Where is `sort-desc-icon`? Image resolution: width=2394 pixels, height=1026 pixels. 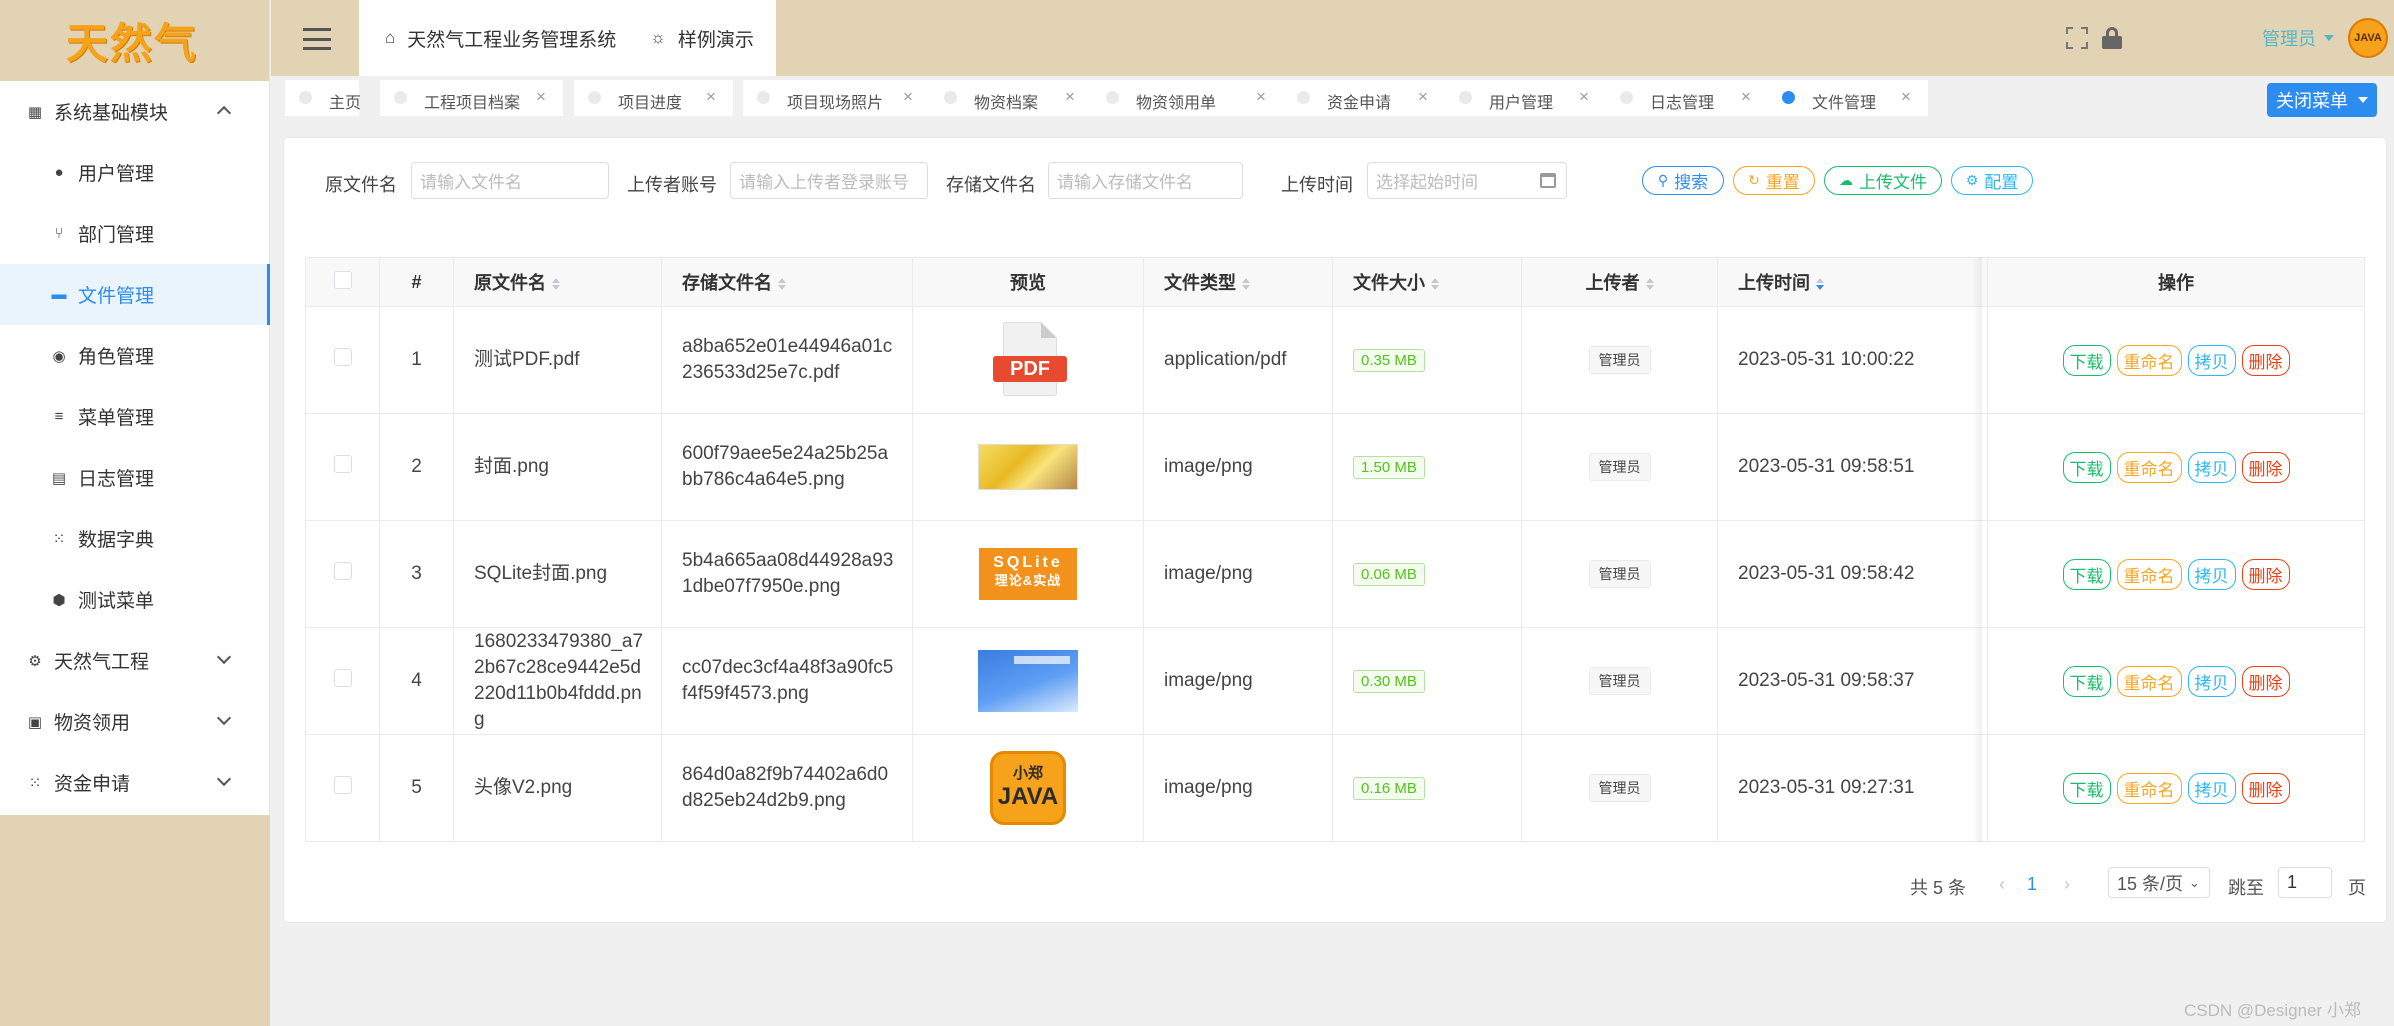
sort-desc-icon is located at coordinates (1820, 284).